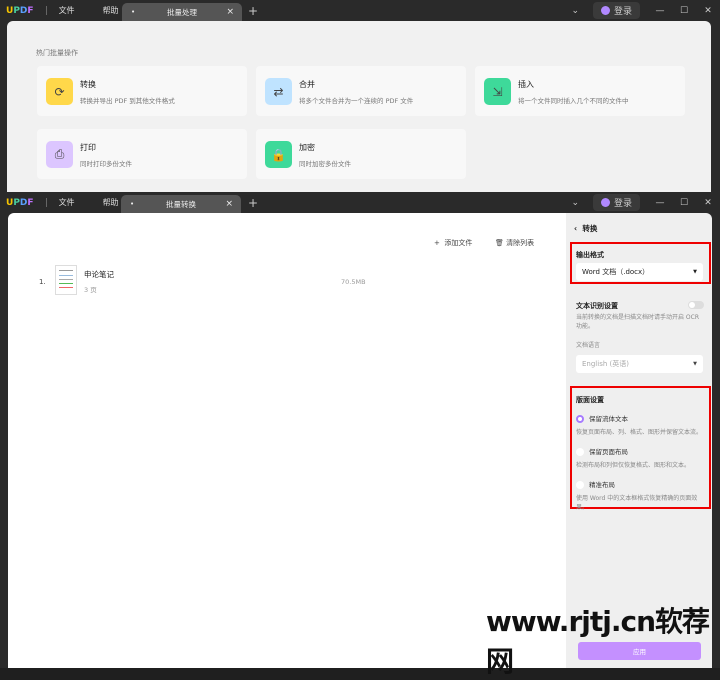 This screenshot has width=720, height=680. What do you see at coordinates (501, 243) in the screenshot?
I see `trash-icon: 🗑` at bounding box center [501, 243].